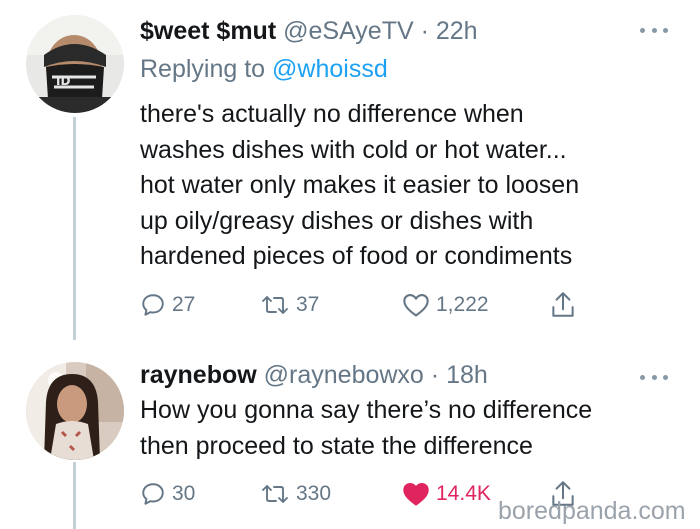  I want to click on replying-to: Replying to @whoissd, so click(264, 69).